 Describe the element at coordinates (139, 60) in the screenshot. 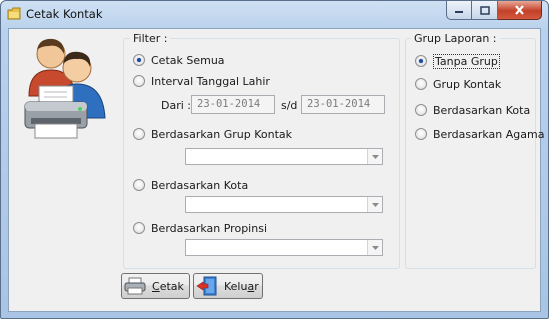

I see `radio-button-cetak-semua` at that location.